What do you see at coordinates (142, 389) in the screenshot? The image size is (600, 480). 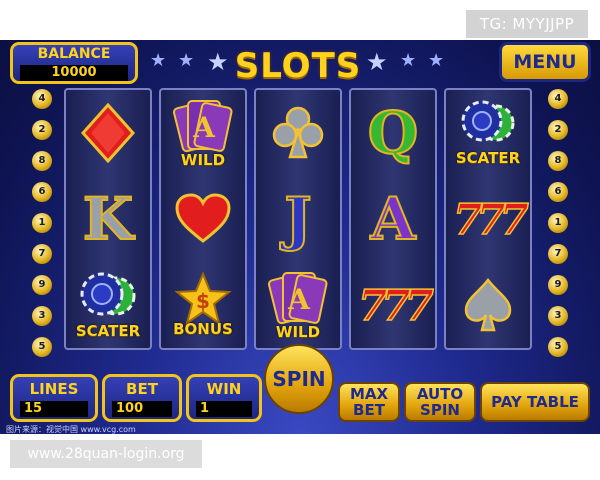 I see `bet-label: BET` at bounding box center [142, 389].